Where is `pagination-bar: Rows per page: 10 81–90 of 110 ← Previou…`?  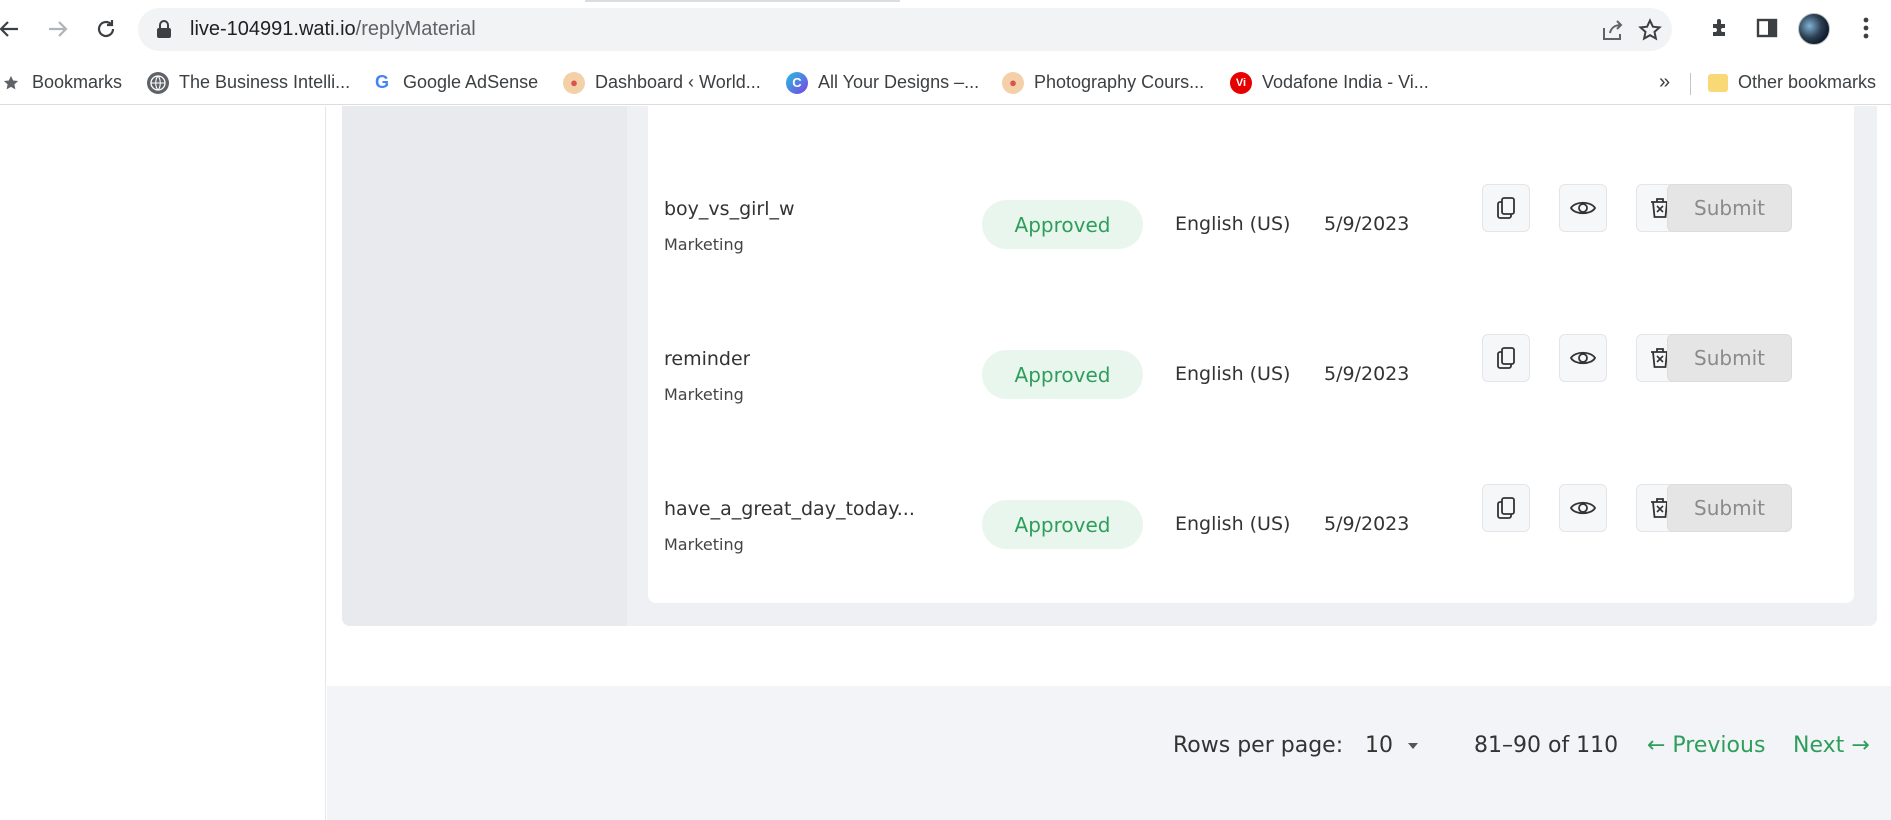
pagination-bar: Rows per page: 10 81–90 of 110 ← Previou… is located at coordinates (1109, 753).